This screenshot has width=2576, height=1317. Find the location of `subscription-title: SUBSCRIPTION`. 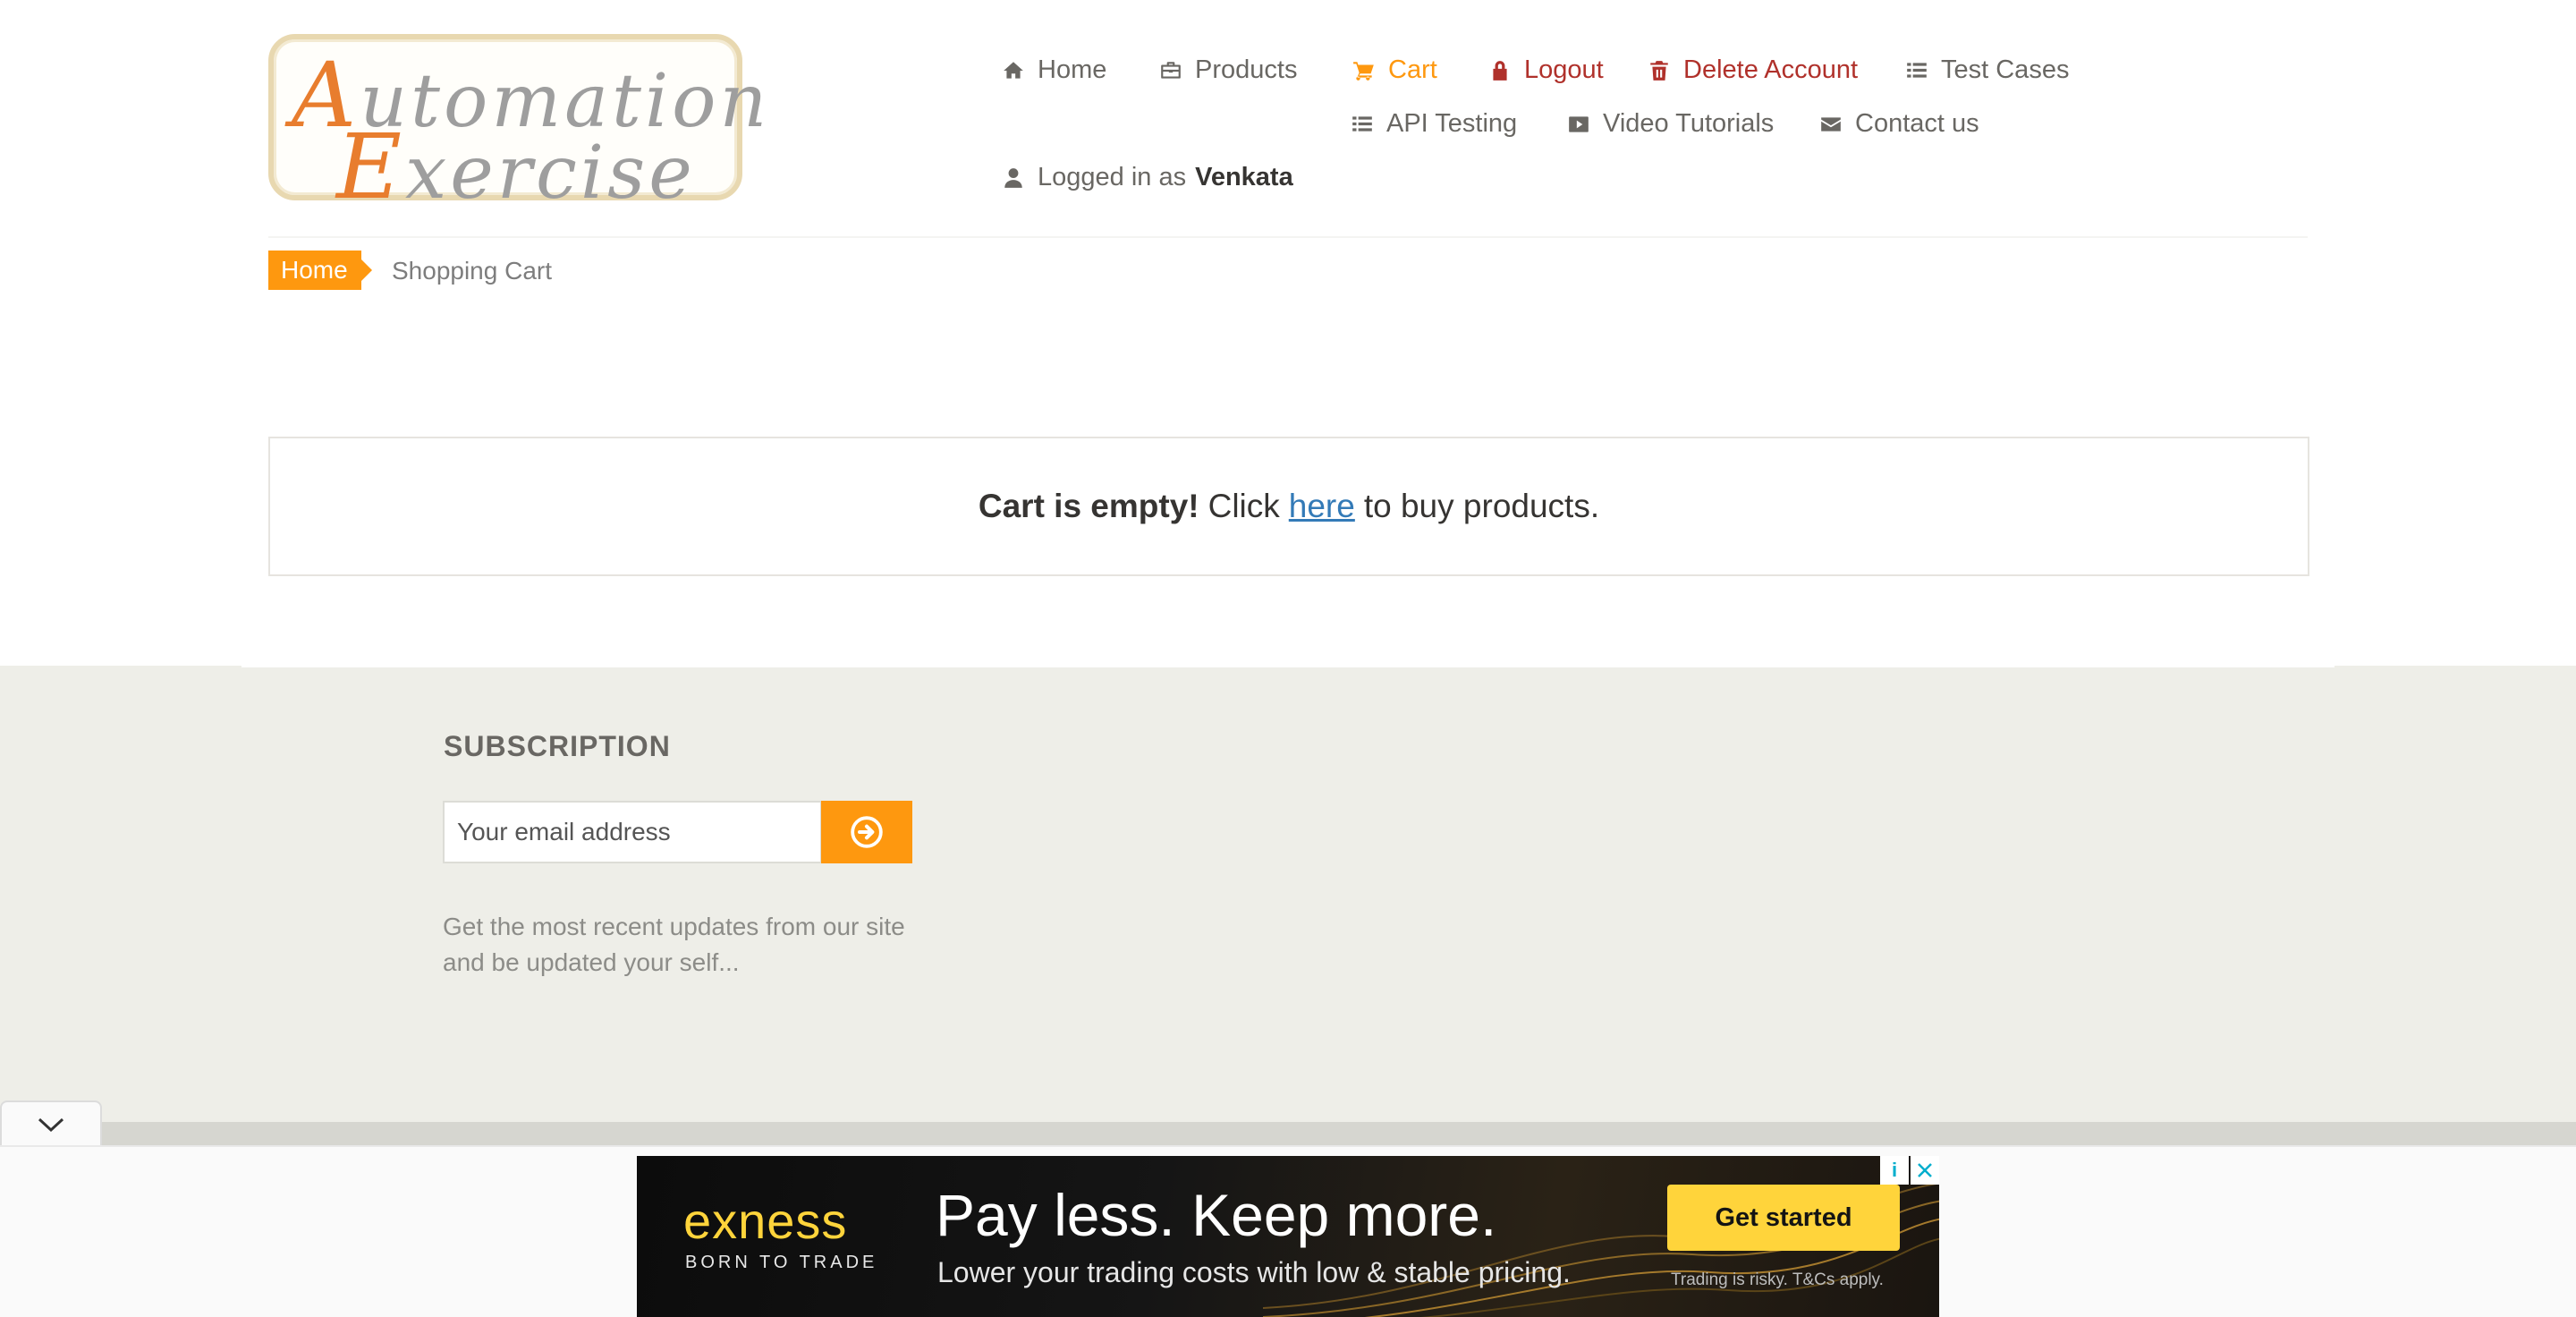

subscription-title: SUBSCRIPTION is located at coordinates (557, 746).